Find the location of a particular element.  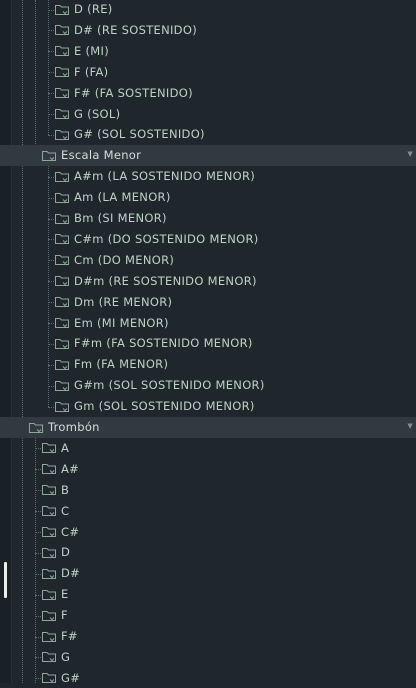

tree-item: Am (LA MENOR) is located at coordinates (208, 197).